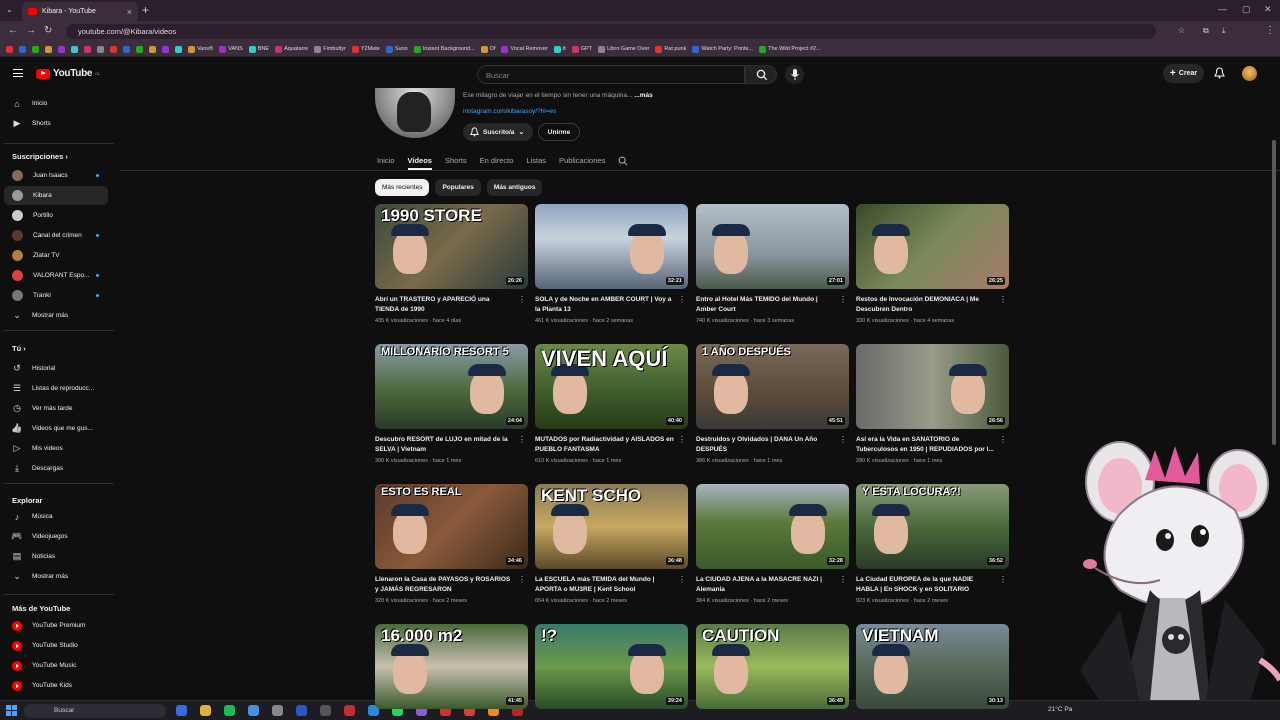  What do you see at coordinates (772, 526) in the screenshot?
I see `video-thumbnail: 32:28` at bounding box center [772, 526].